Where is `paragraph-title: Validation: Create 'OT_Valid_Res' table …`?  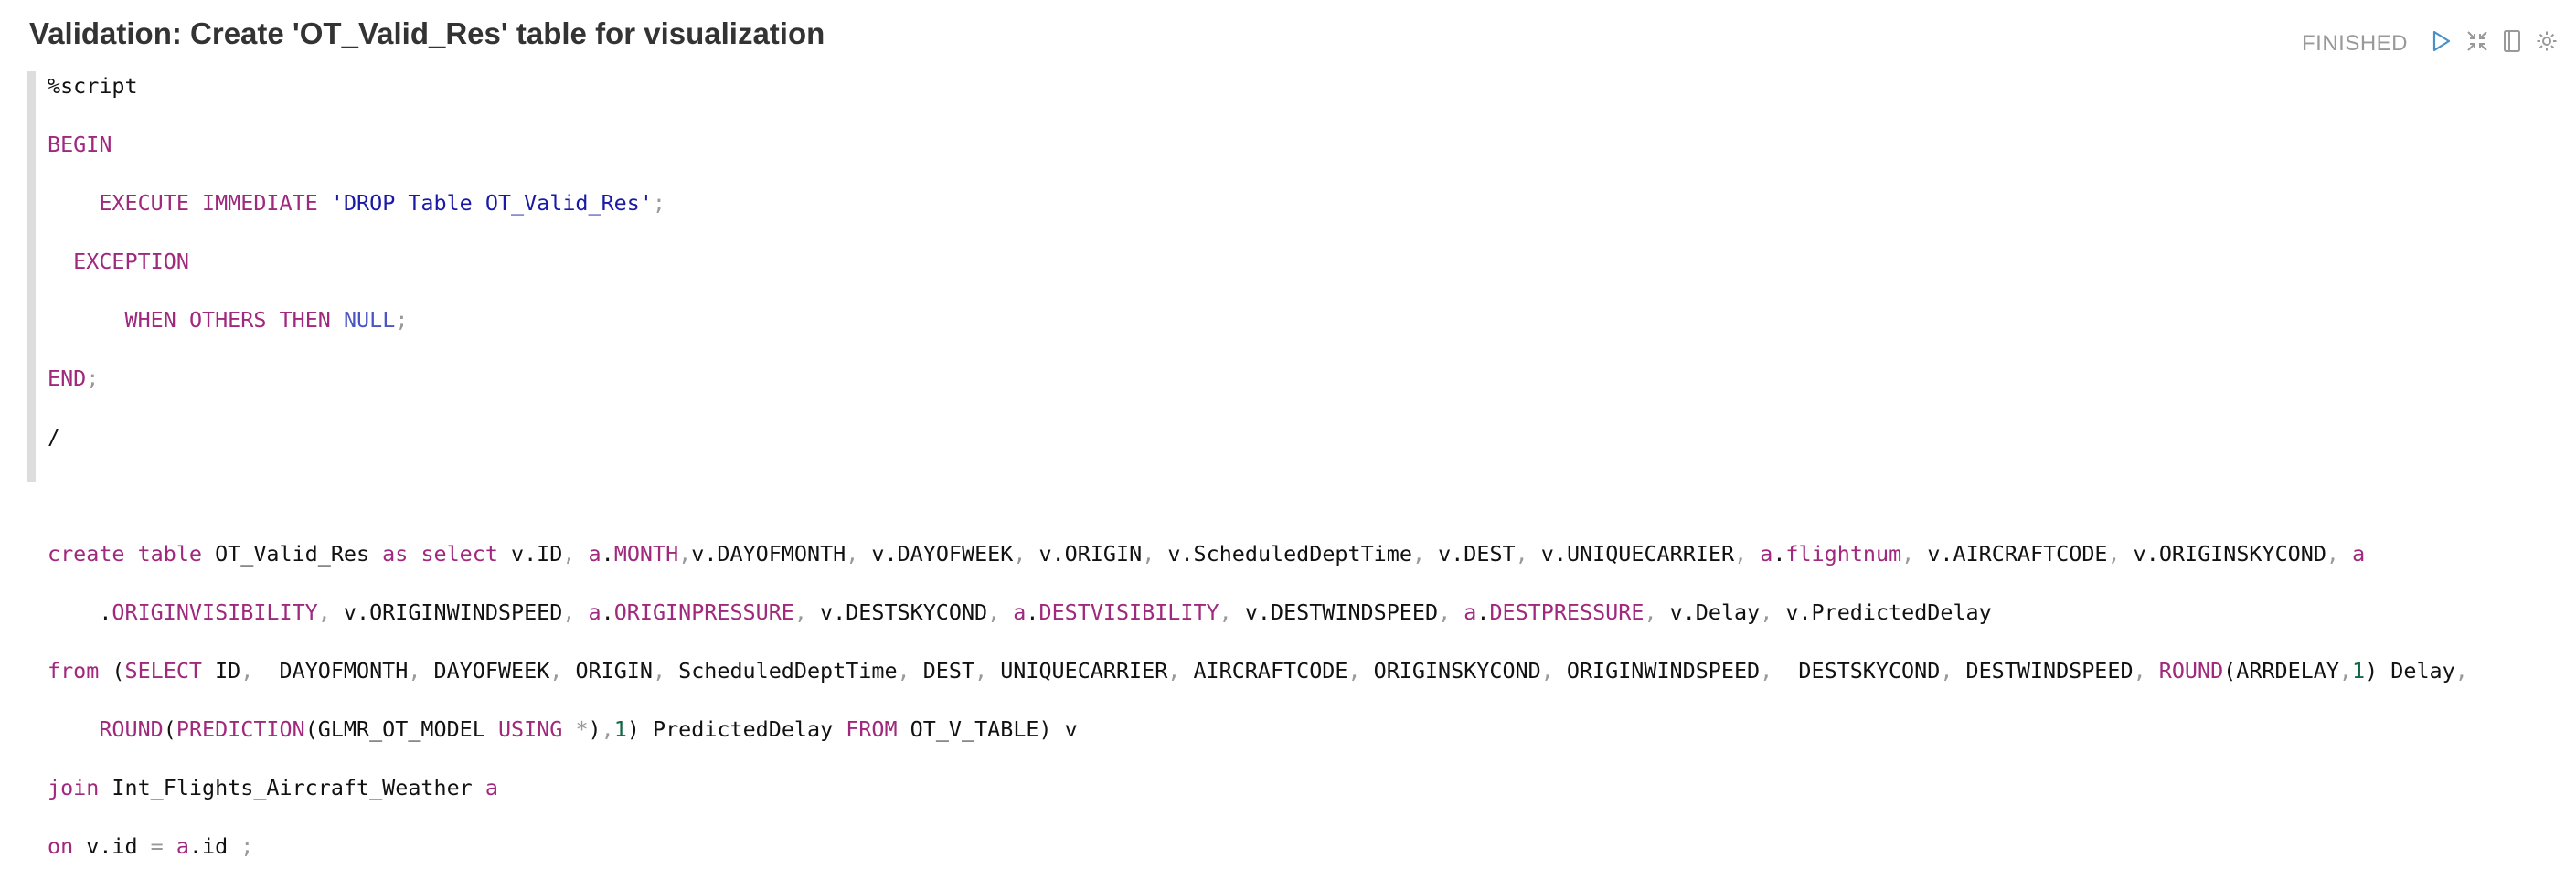
paragraph-title: Validation: Create 'OT_Valid_Res' table … is located at coordinates (427, 33).